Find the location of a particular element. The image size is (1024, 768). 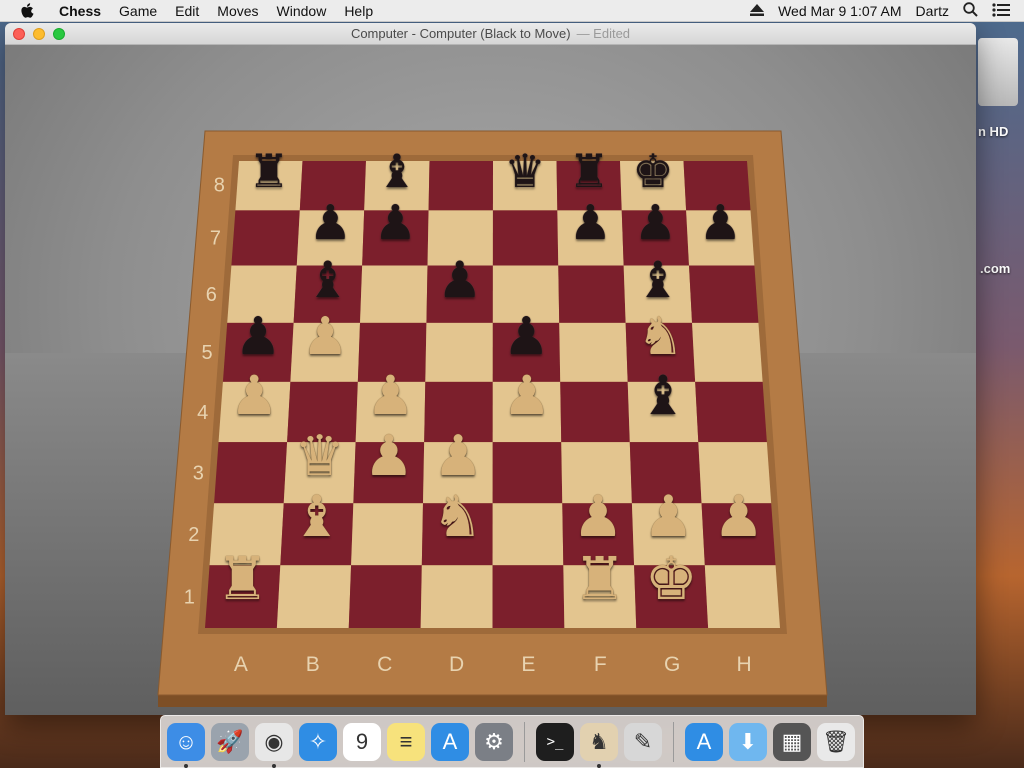

menubar-user: Dartz is located at coordinates (932, 11).